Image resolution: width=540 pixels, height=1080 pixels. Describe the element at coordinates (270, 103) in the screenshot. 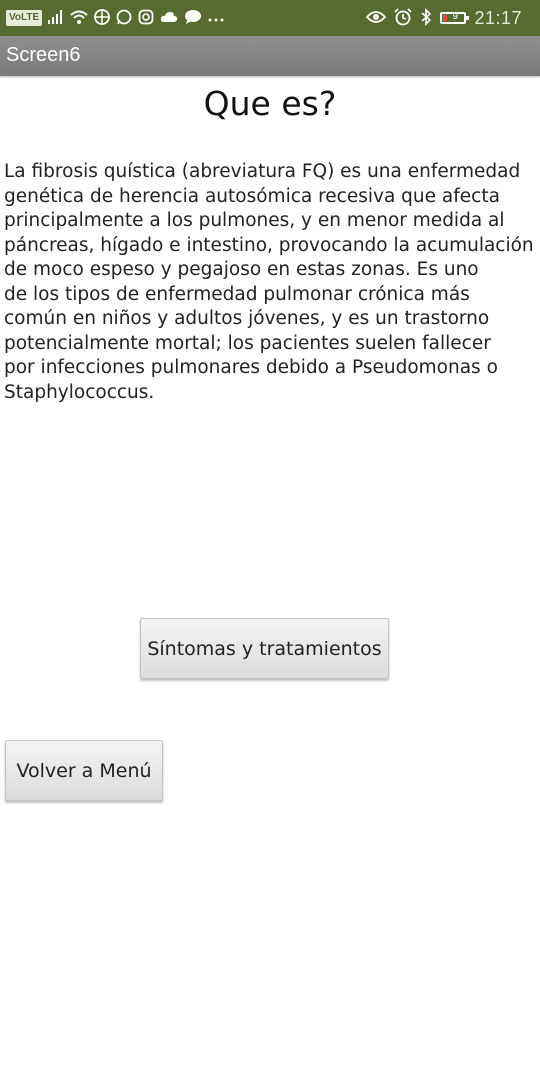

I see `page-heading: Que es?` at that location.